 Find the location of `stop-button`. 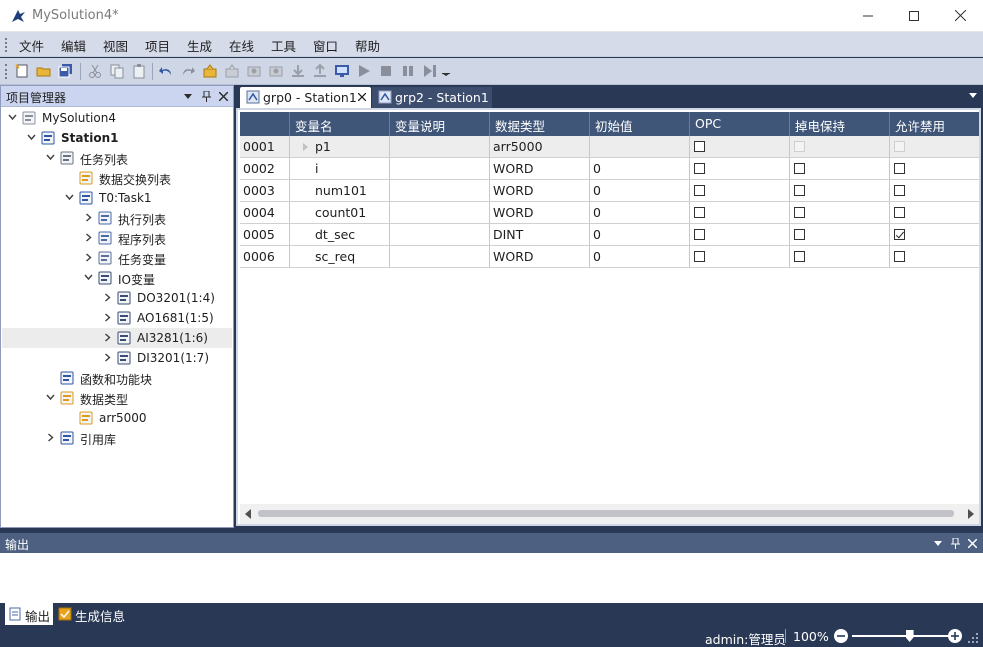

stop-button is located at coordinates (386, 71).